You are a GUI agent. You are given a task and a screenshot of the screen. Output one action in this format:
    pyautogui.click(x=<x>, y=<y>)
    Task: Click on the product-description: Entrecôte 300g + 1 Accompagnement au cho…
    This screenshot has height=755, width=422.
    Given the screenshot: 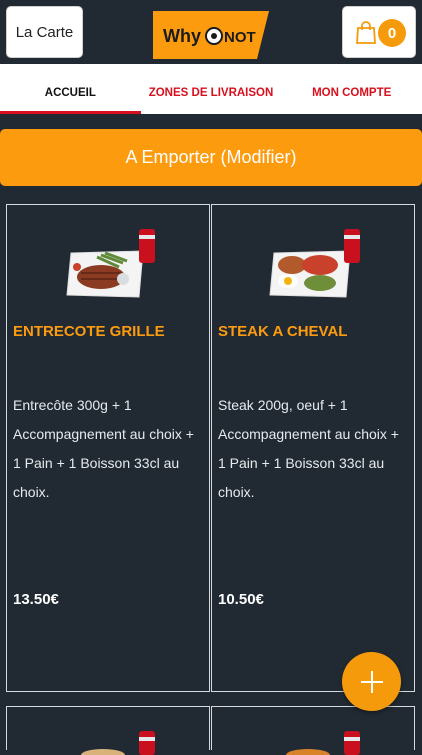 What is the action you would take?
    pyautogui.click(x=103, y=448)
    